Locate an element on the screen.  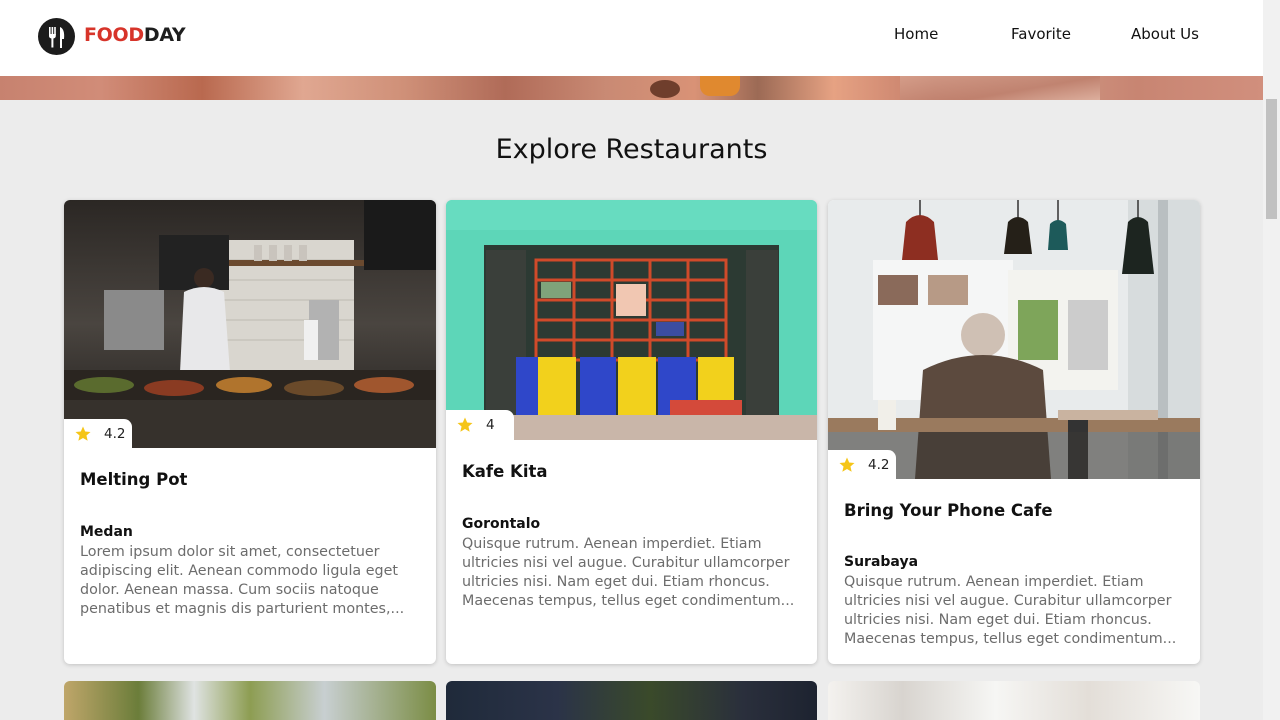
restaurant-city: Medan is located at coordinates (106, 532).